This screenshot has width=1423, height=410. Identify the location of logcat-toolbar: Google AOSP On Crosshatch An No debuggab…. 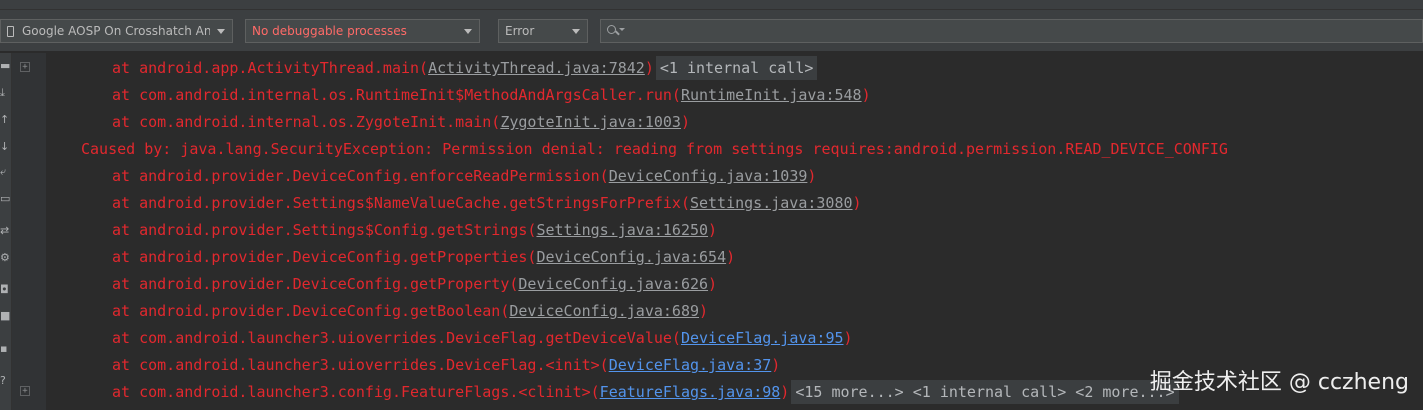
(711, 31).